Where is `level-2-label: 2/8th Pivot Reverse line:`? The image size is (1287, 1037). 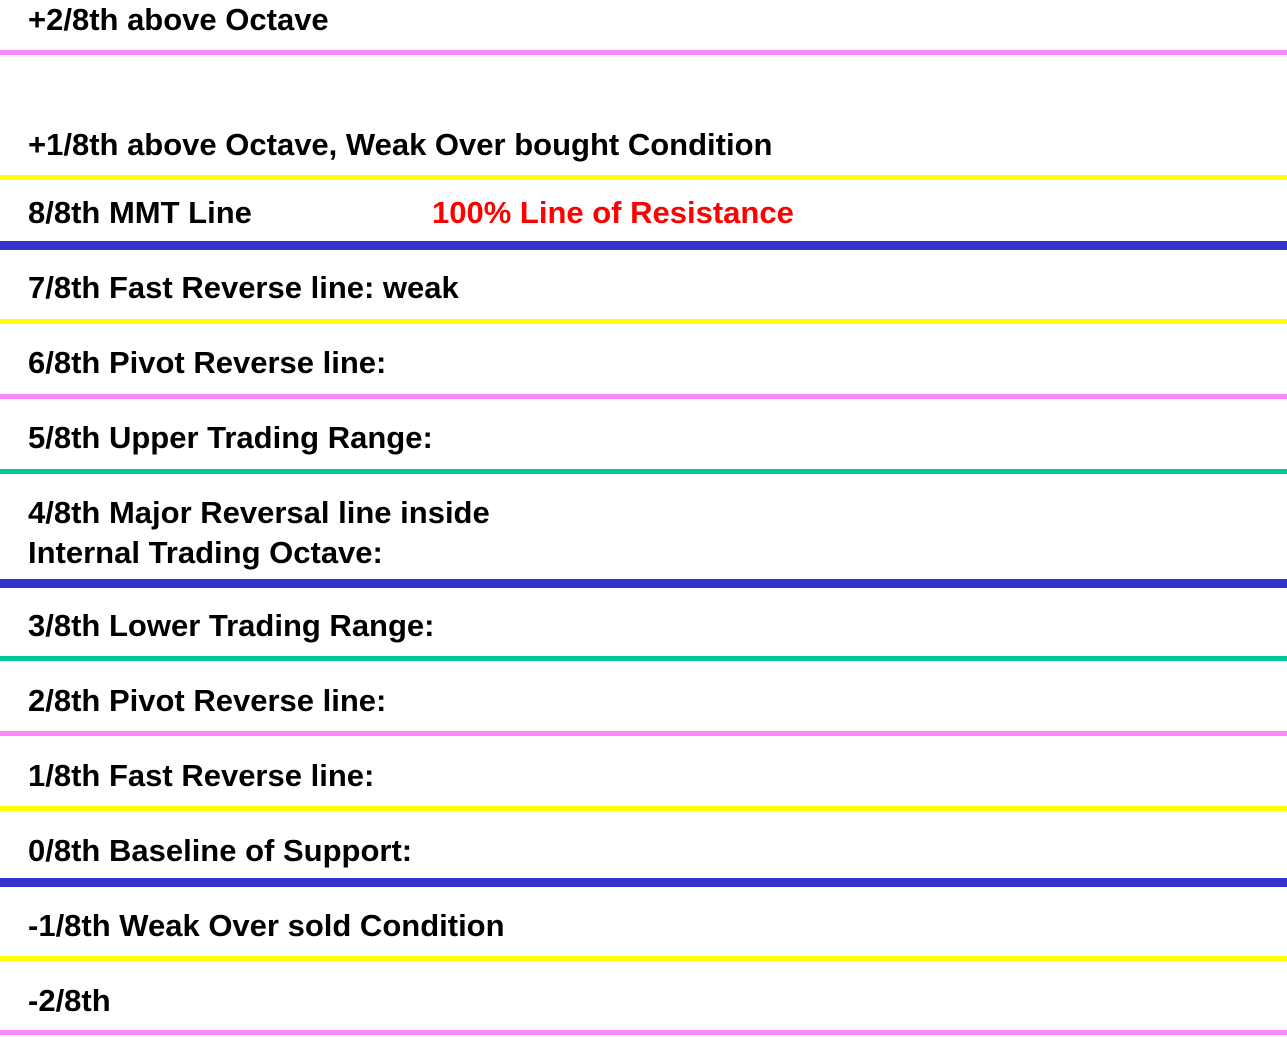 level-2-label: 2/8th Pivot Reverse line: is located at coordinates (207, 700).